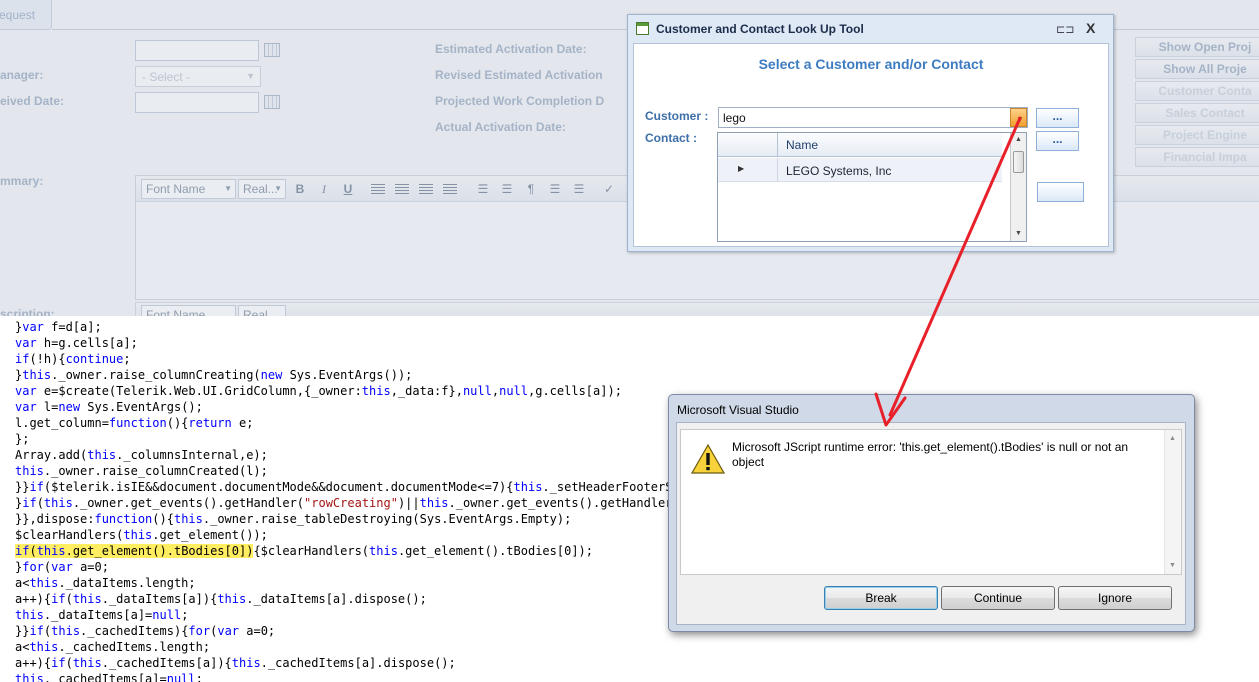 This screenshot has height=682, width=1259. Describe the element at coordinates (1065, 29) in the screenshot. I see `pin-icon: ⊏⊐` at that location.